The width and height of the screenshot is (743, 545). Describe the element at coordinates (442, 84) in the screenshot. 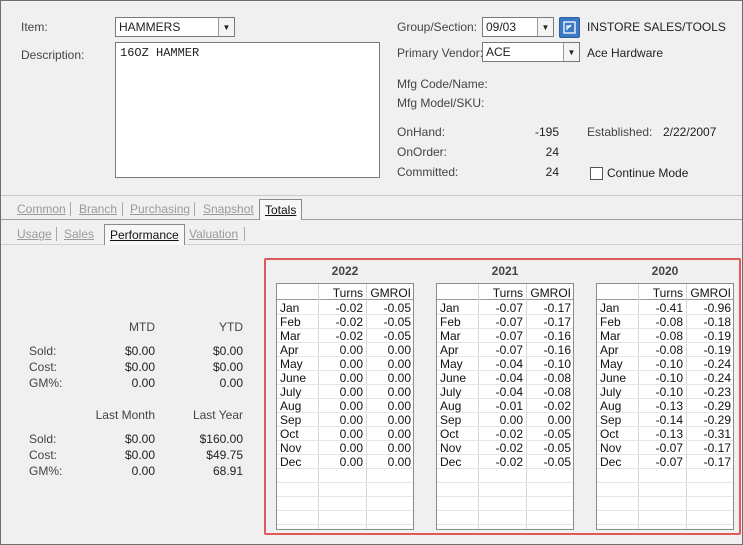

I see `mfg-code-label: Mfg Code/Name:` at that location.